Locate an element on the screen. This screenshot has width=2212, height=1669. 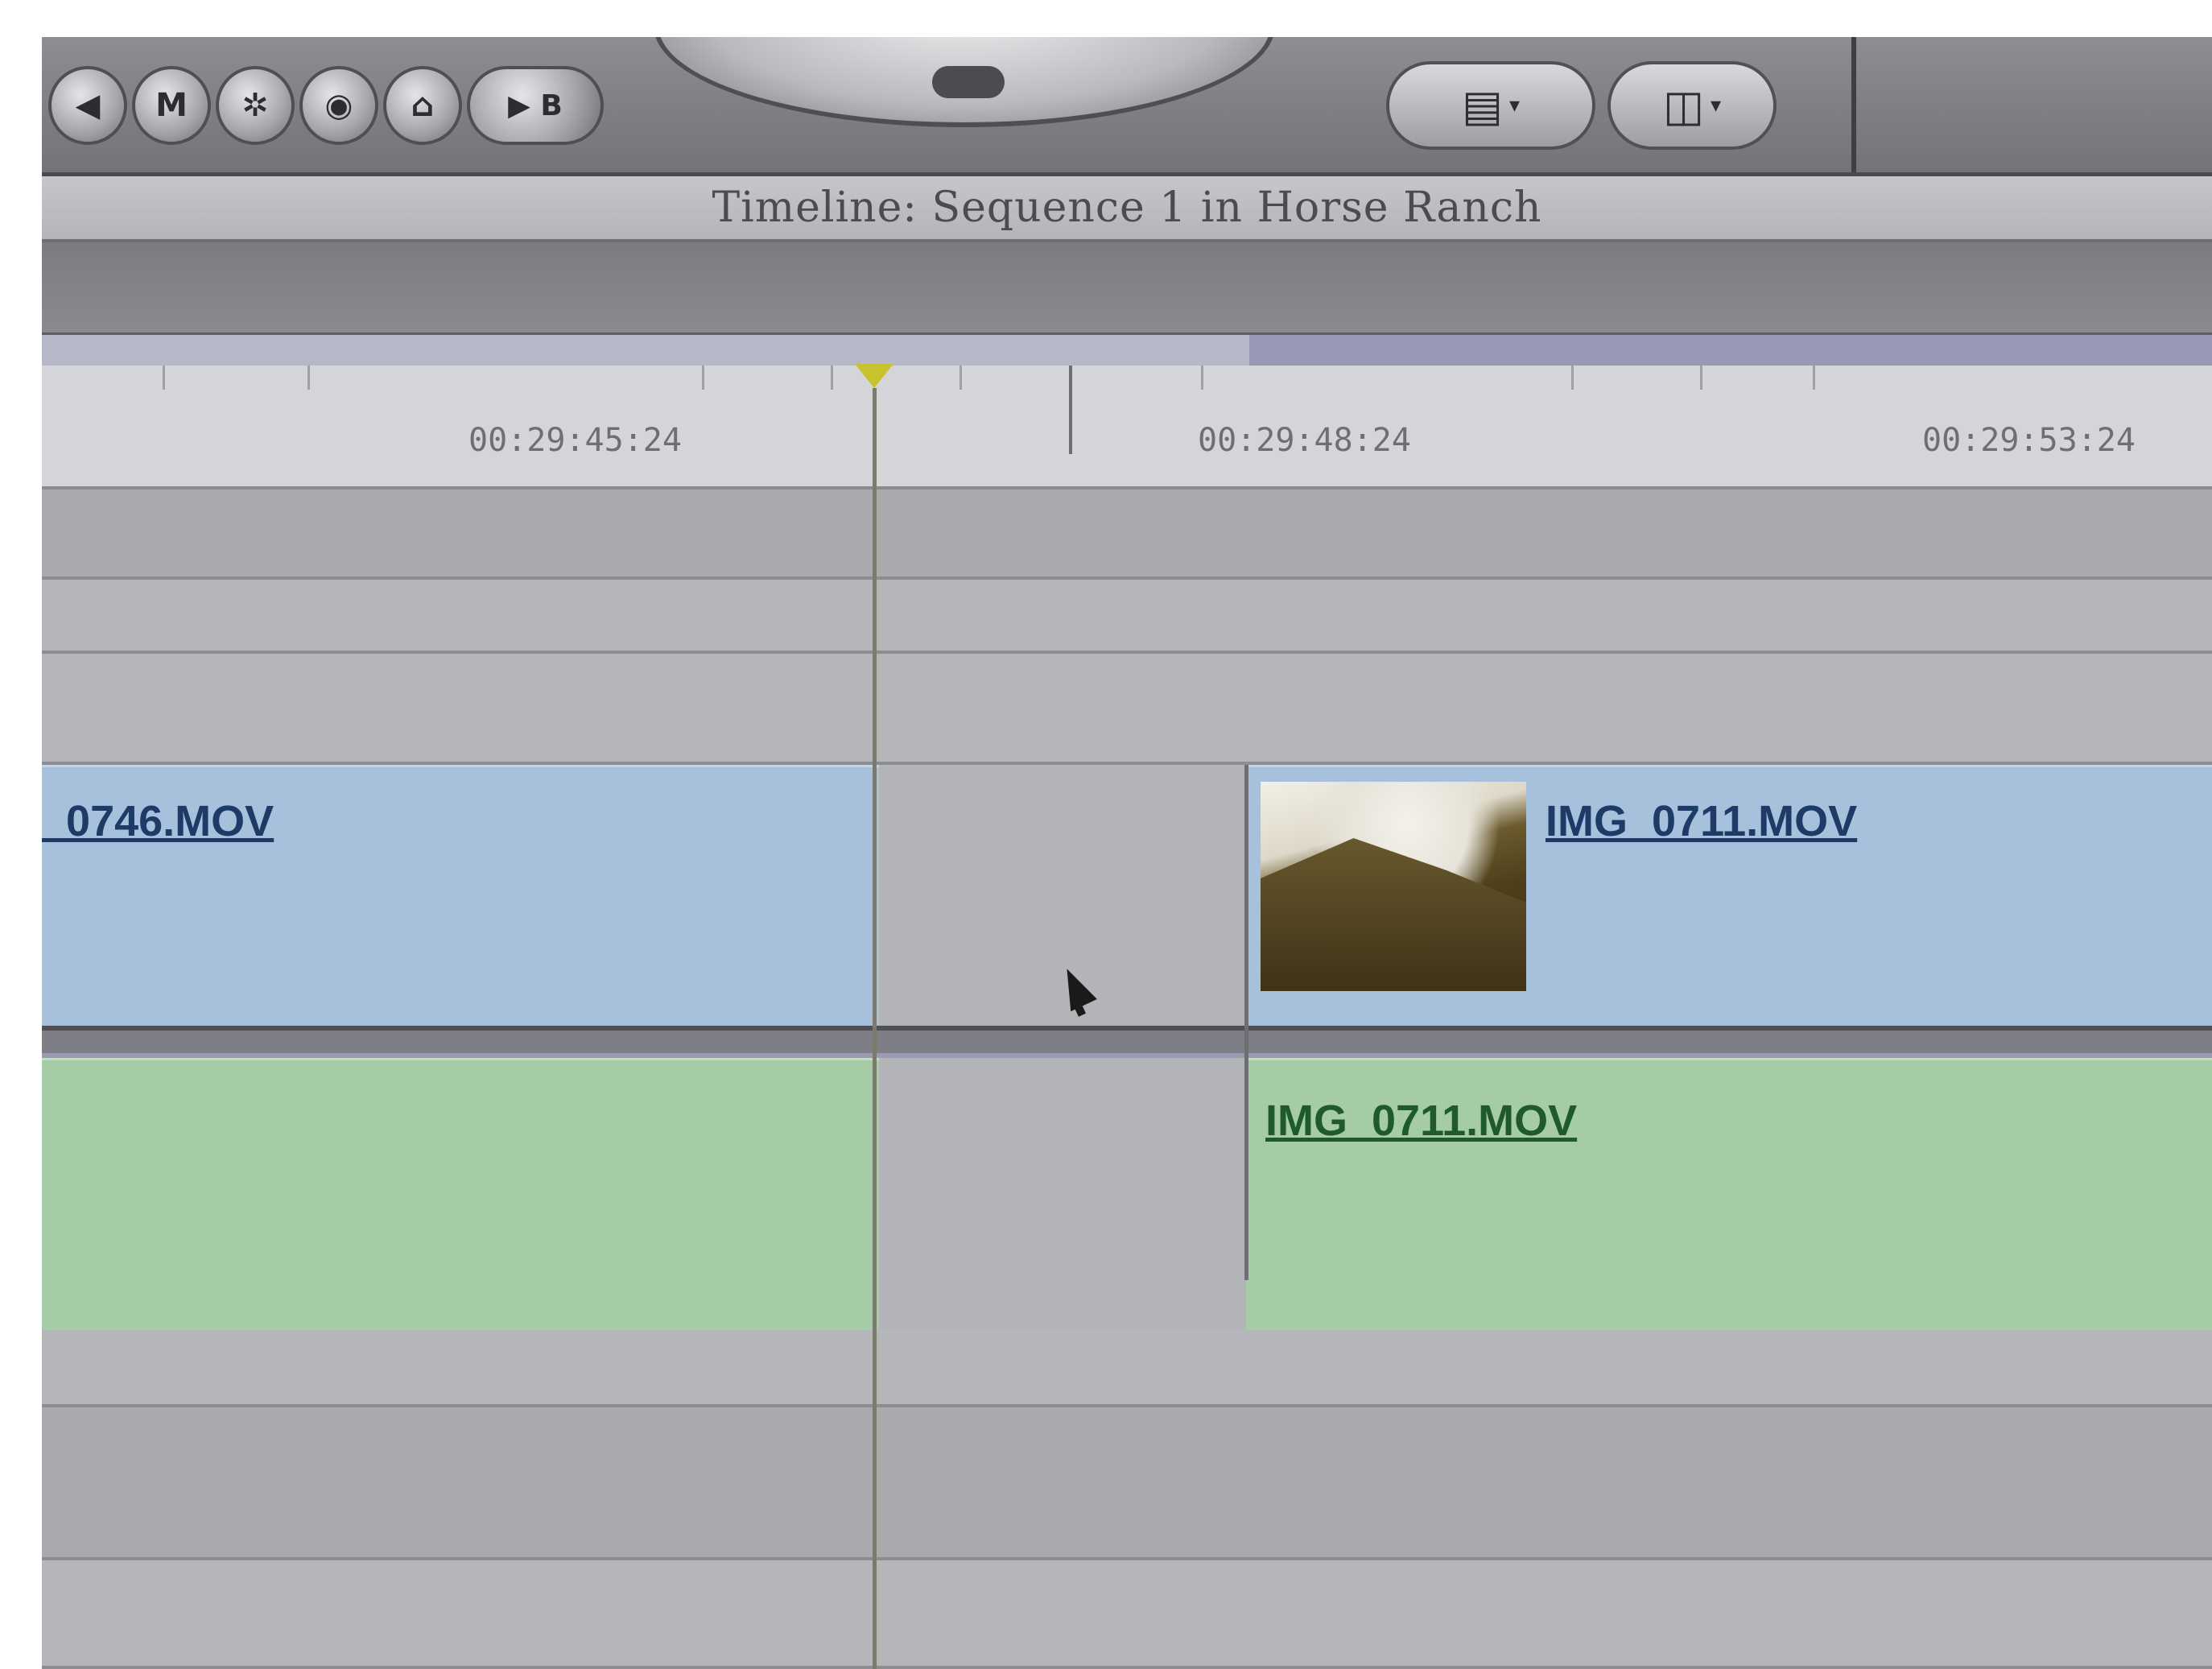
jog-wheel is located at coordinates (965, 82).